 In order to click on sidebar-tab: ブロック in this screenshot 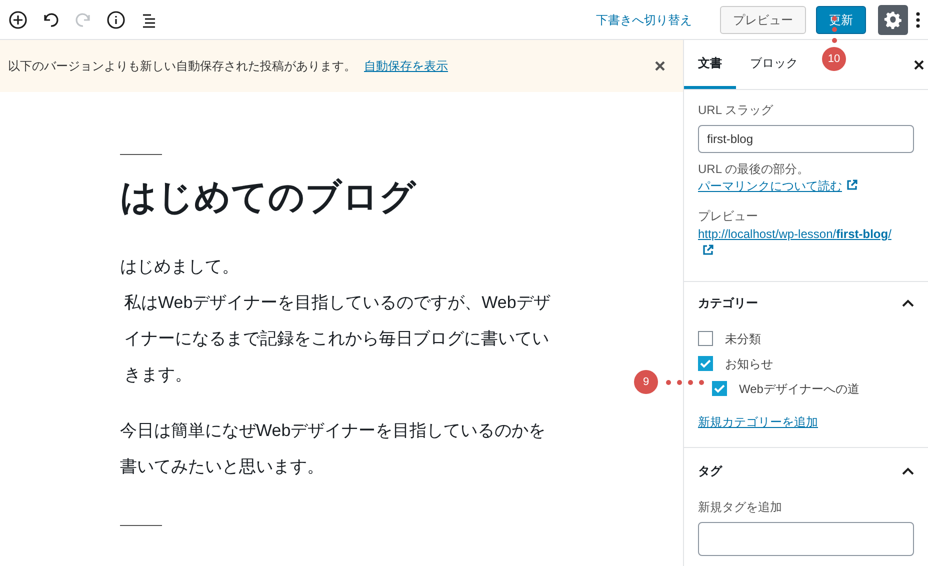, I will do `click(774, 64)`.